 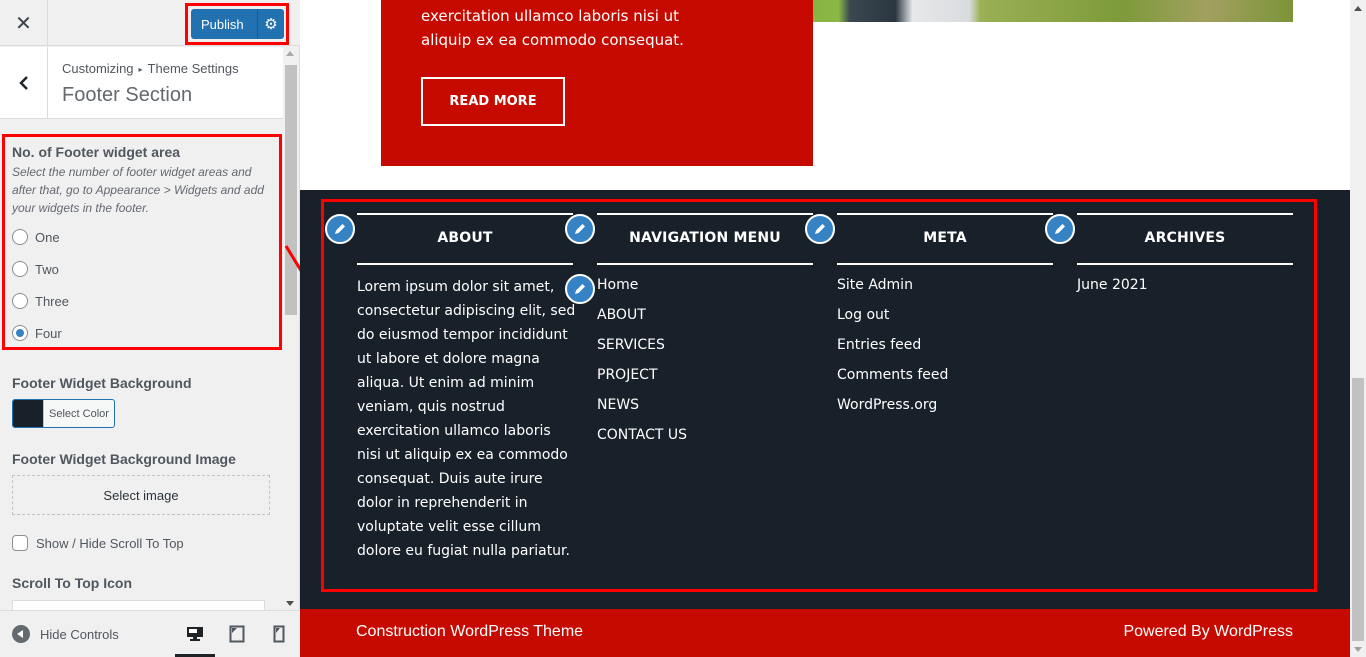 What do you see at coordinates (150, 23) in the screenshot?
I see `customizer-topbar: ✕ Publish ⚙` at bounding box center [150, 23].